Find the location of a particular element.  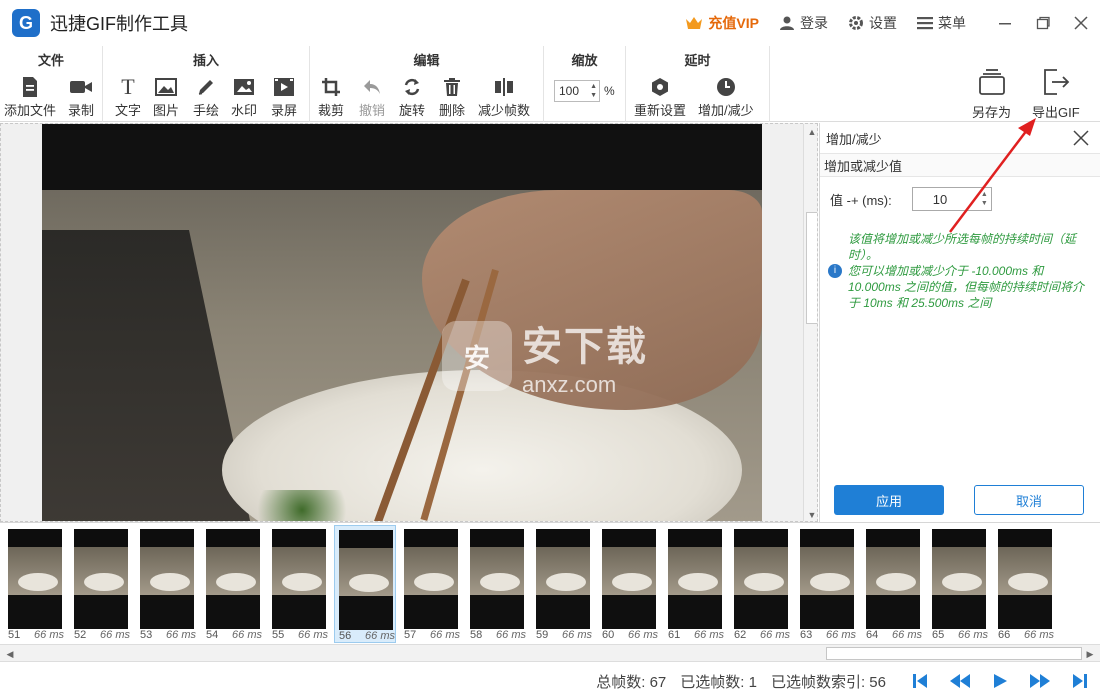

minimize-button is located at coordinates (1005, 23).